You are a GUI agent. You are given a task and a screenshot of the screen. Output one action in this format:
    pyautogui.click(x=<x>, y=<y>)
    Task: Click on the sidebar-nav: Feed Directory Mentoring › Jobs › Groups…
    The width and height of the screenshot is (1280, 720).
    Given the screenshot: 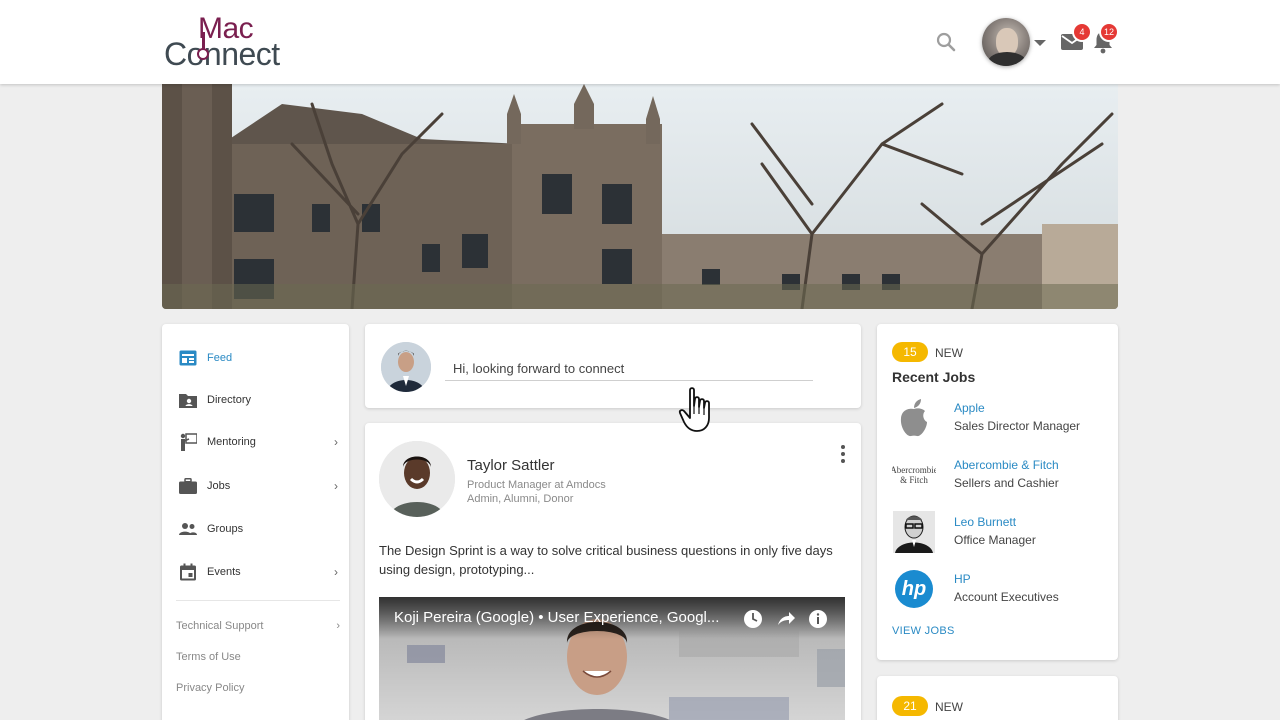 What is the action you would take?
    pyautogui.click(x=255, y=522)
    